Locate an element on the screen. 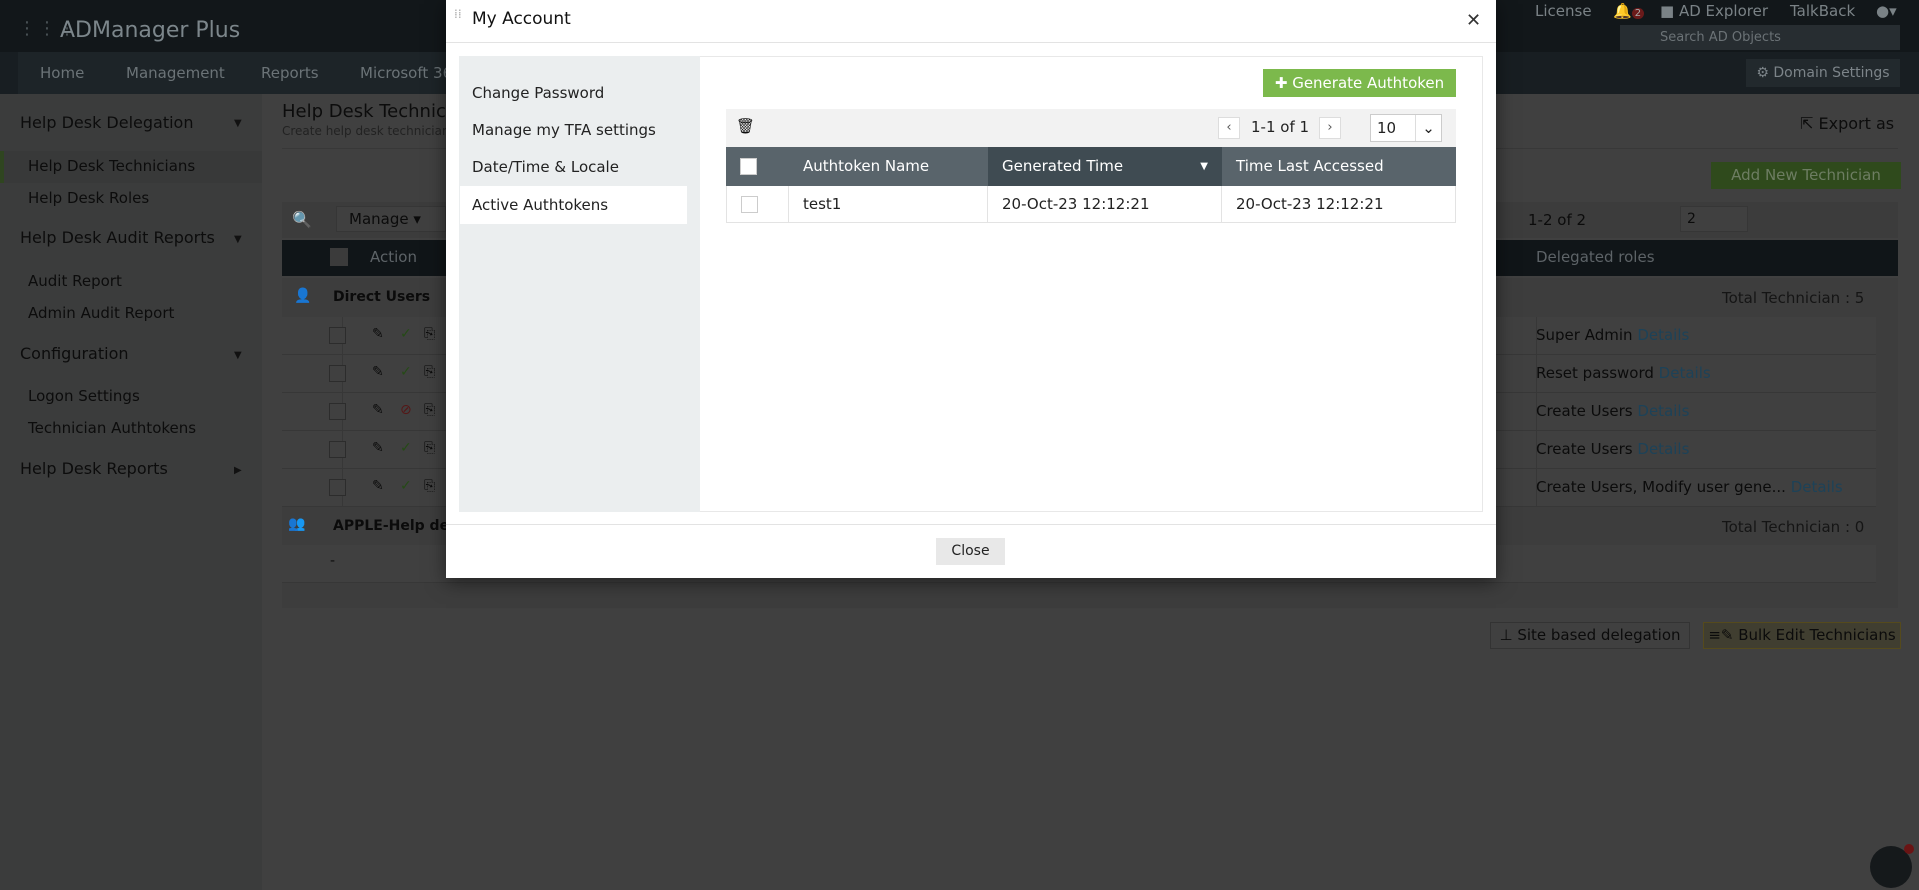 The width and height of the screenshot is (1919, 890). per-page-value: 10 is located at coordinates (1387, 128).